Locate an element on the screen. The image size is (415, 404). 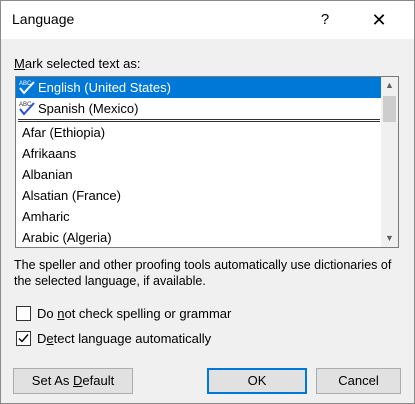
detect-language-label: Detect language automatically is located at coordinates (124, 339).